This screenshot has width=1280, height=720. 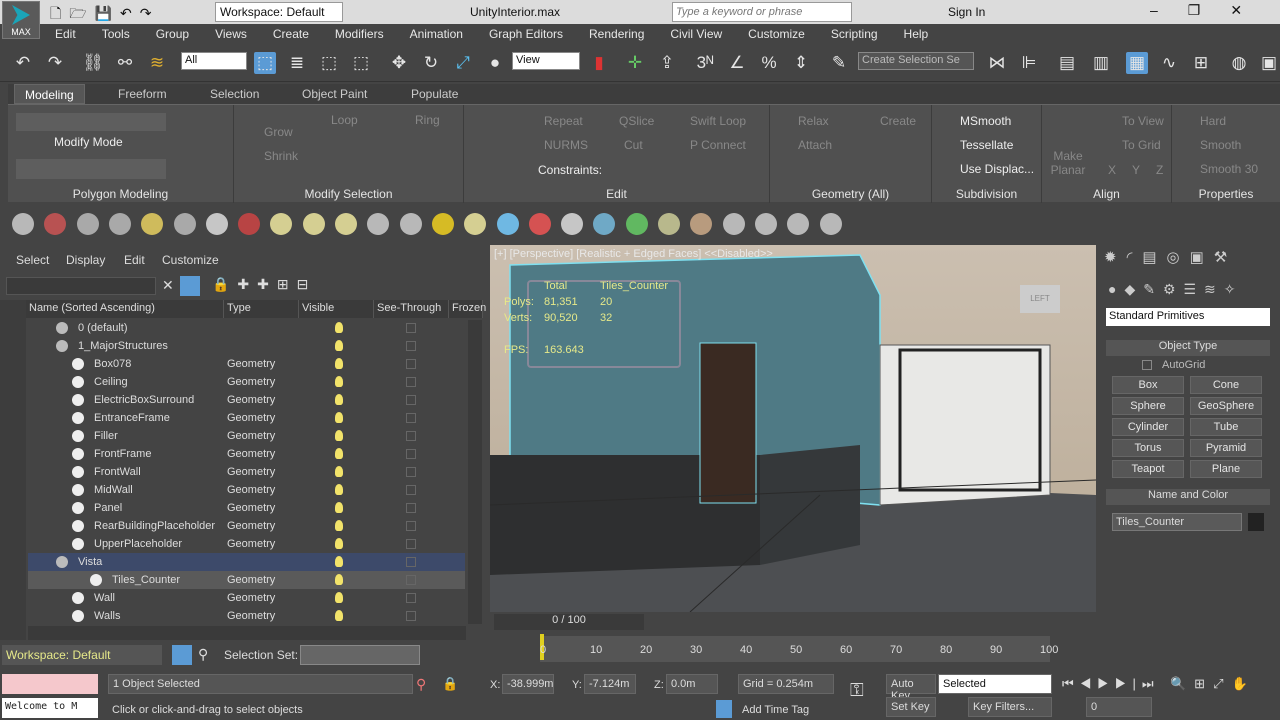 I want to click on z-coordinate-field: 0.0m, so click(x=692, y=684).